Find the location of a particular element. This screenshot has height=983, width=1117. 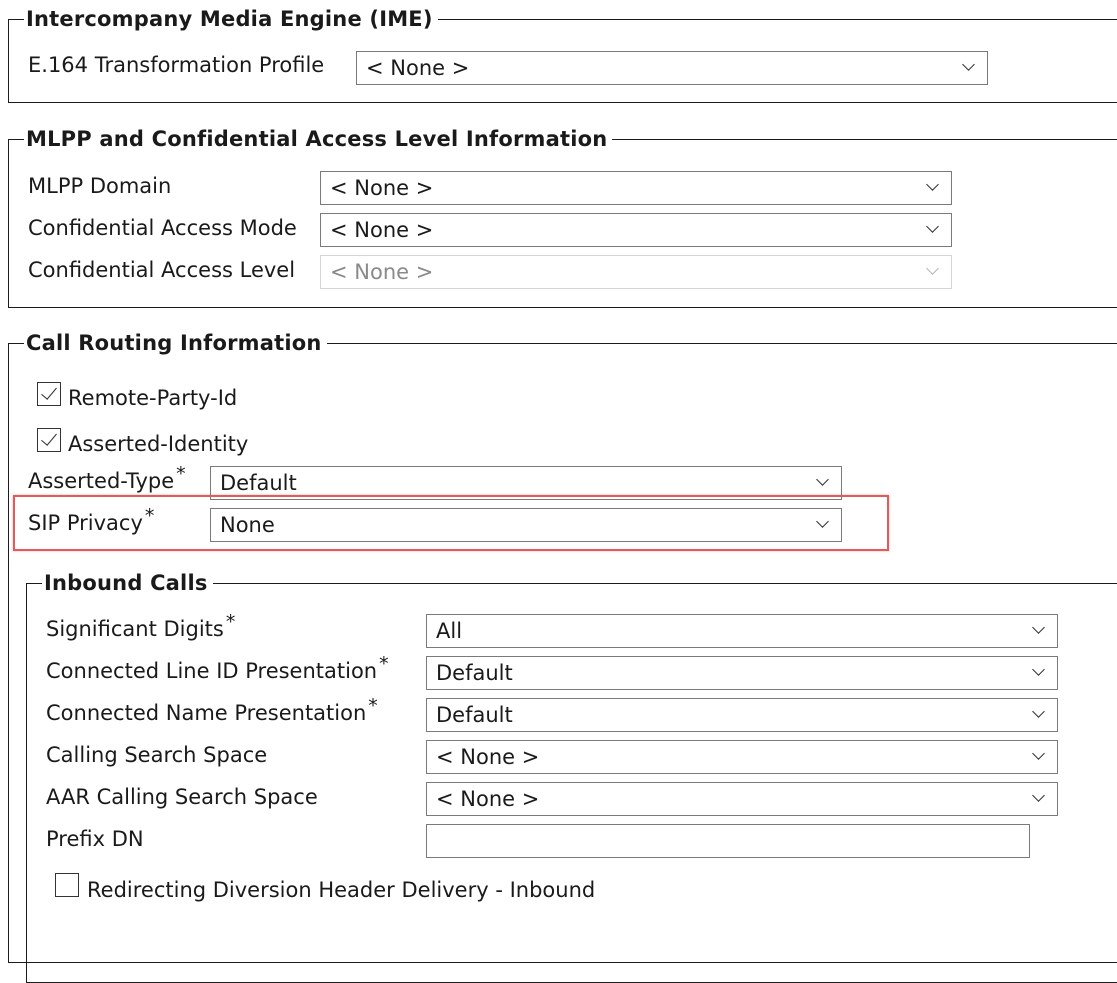

confidential-access-mode-select: < None > is located at coordinates (636, 230).